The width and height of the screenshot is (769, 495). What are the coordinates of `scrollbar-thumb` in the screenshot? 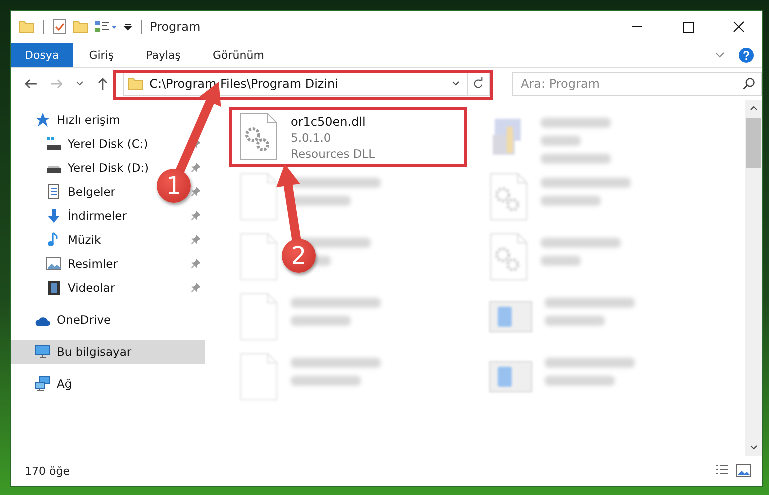 It's located at (753, 143).